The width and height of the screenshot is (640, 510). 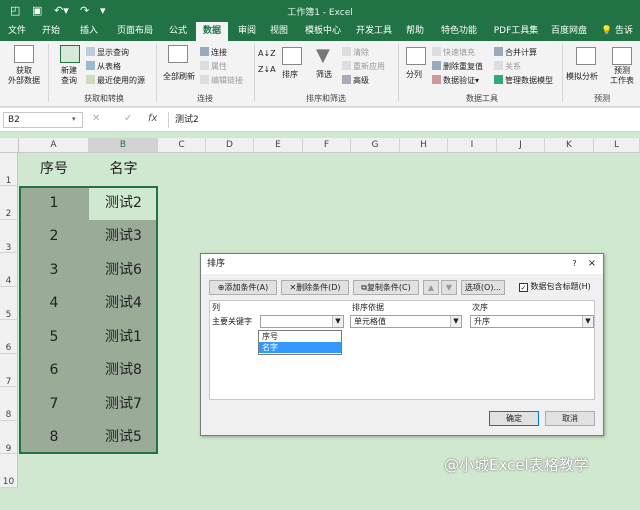 I want to click on column-header-i: I, so click(x=472, y=145).